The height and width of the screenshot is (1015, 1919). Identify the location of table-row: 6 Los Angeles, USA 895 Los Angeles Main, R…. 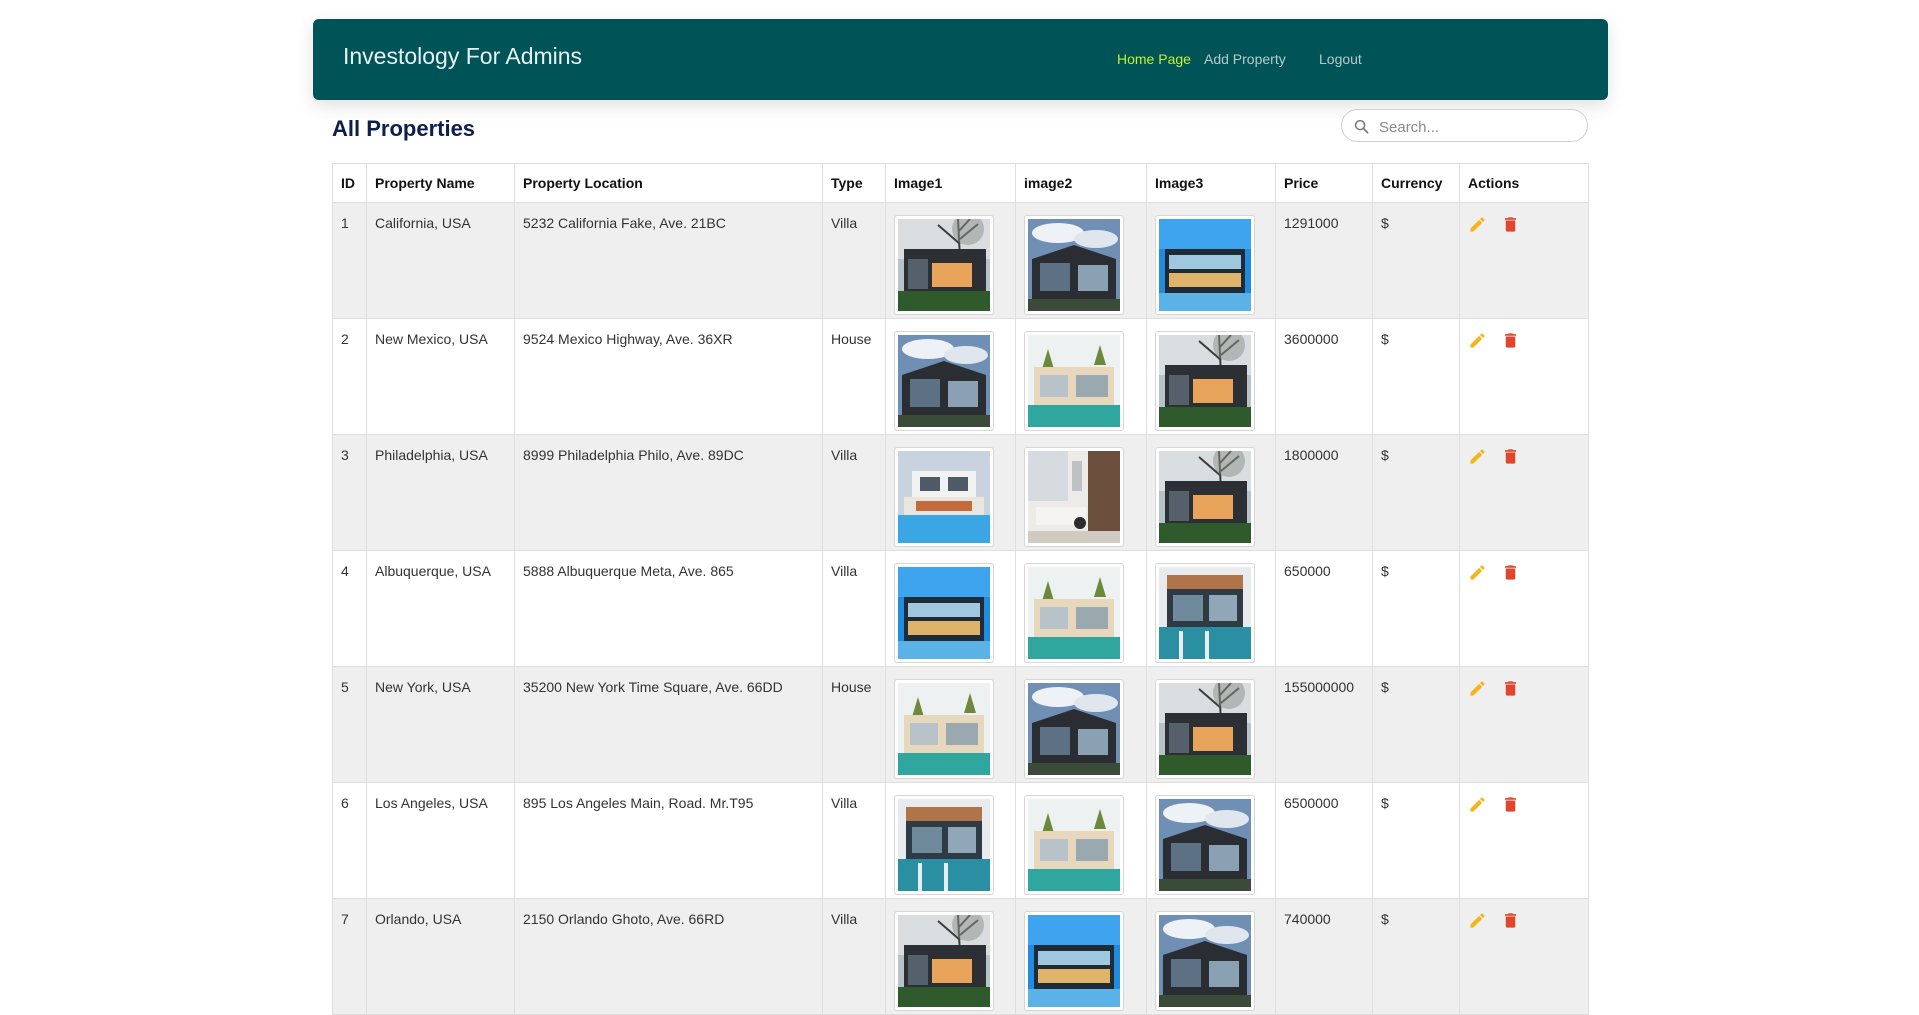
(960, 840).